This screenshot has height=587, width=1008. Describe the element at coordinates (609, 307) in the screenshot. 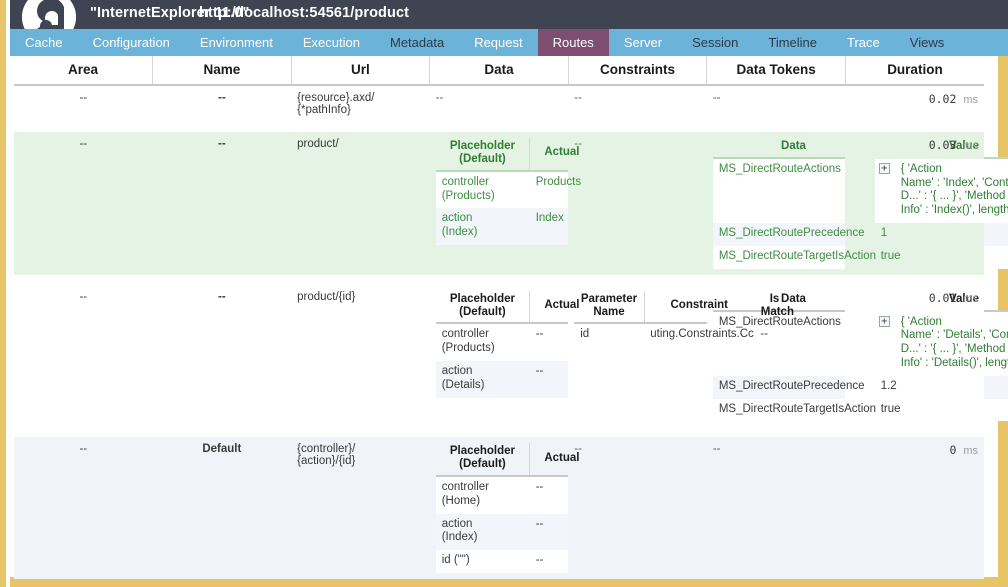

I see `nested-col-parameter-name: Parameter Name` at that location.